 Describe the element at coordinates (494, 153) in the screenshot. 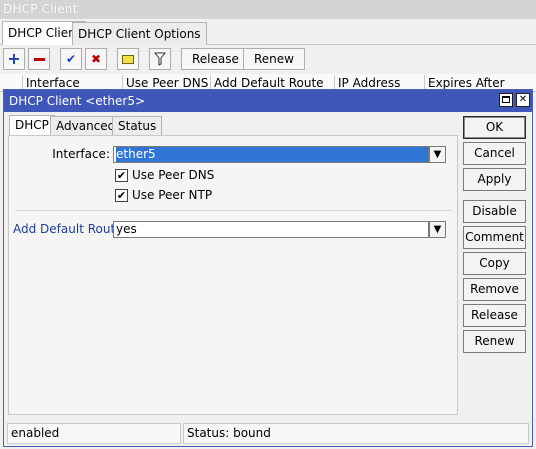

I see `cancel-button: Cancel` at that location.